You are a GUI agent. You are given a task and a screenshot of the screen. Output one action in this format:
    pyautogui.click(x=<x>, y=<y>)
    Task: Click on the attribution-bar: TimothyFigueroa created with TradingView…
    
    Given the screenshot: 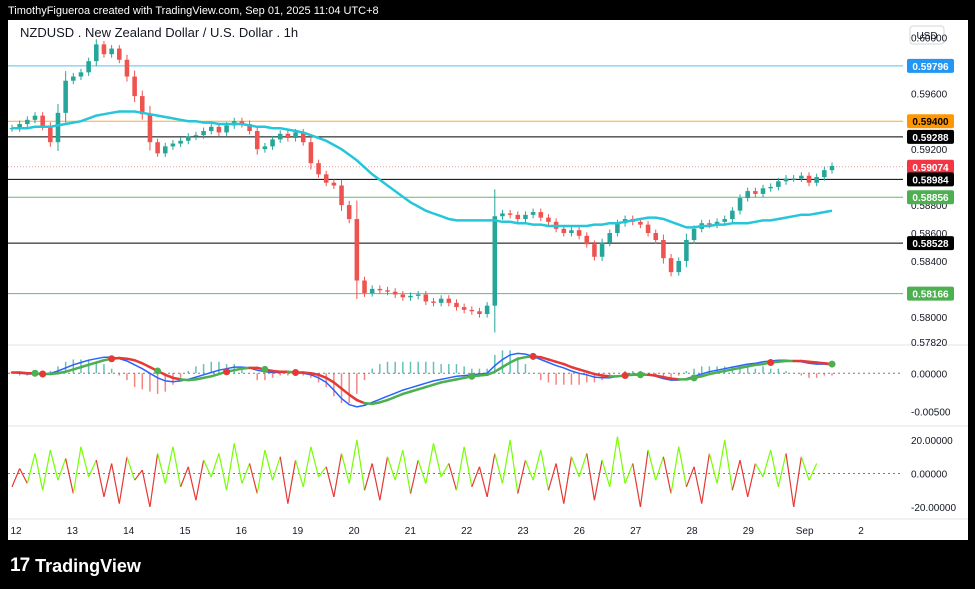 What is the action you would take?
    pyautogui.click(x=193, y=11)
    